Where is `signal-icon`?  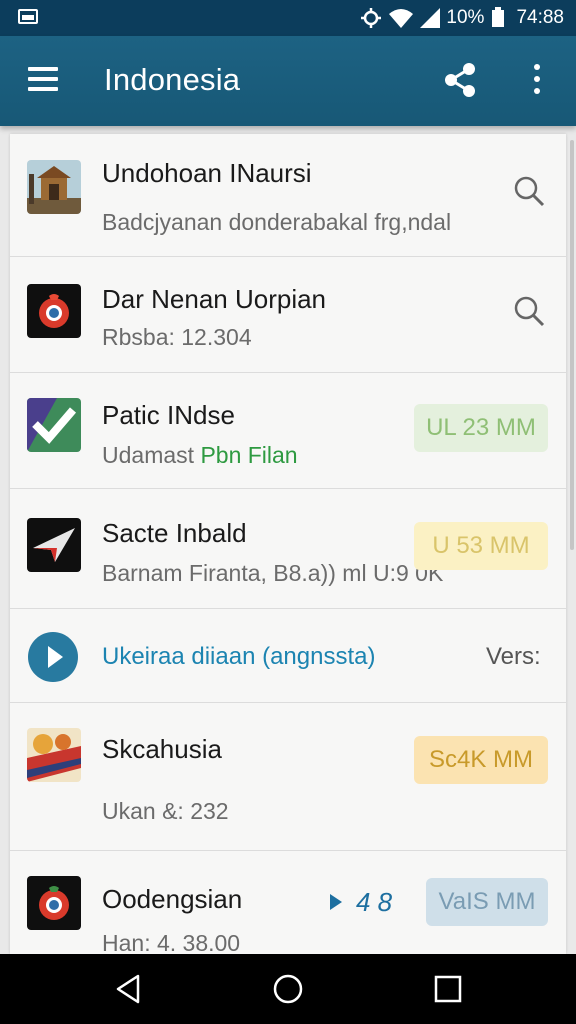
signal-icon is located at coordinates (430, 18).